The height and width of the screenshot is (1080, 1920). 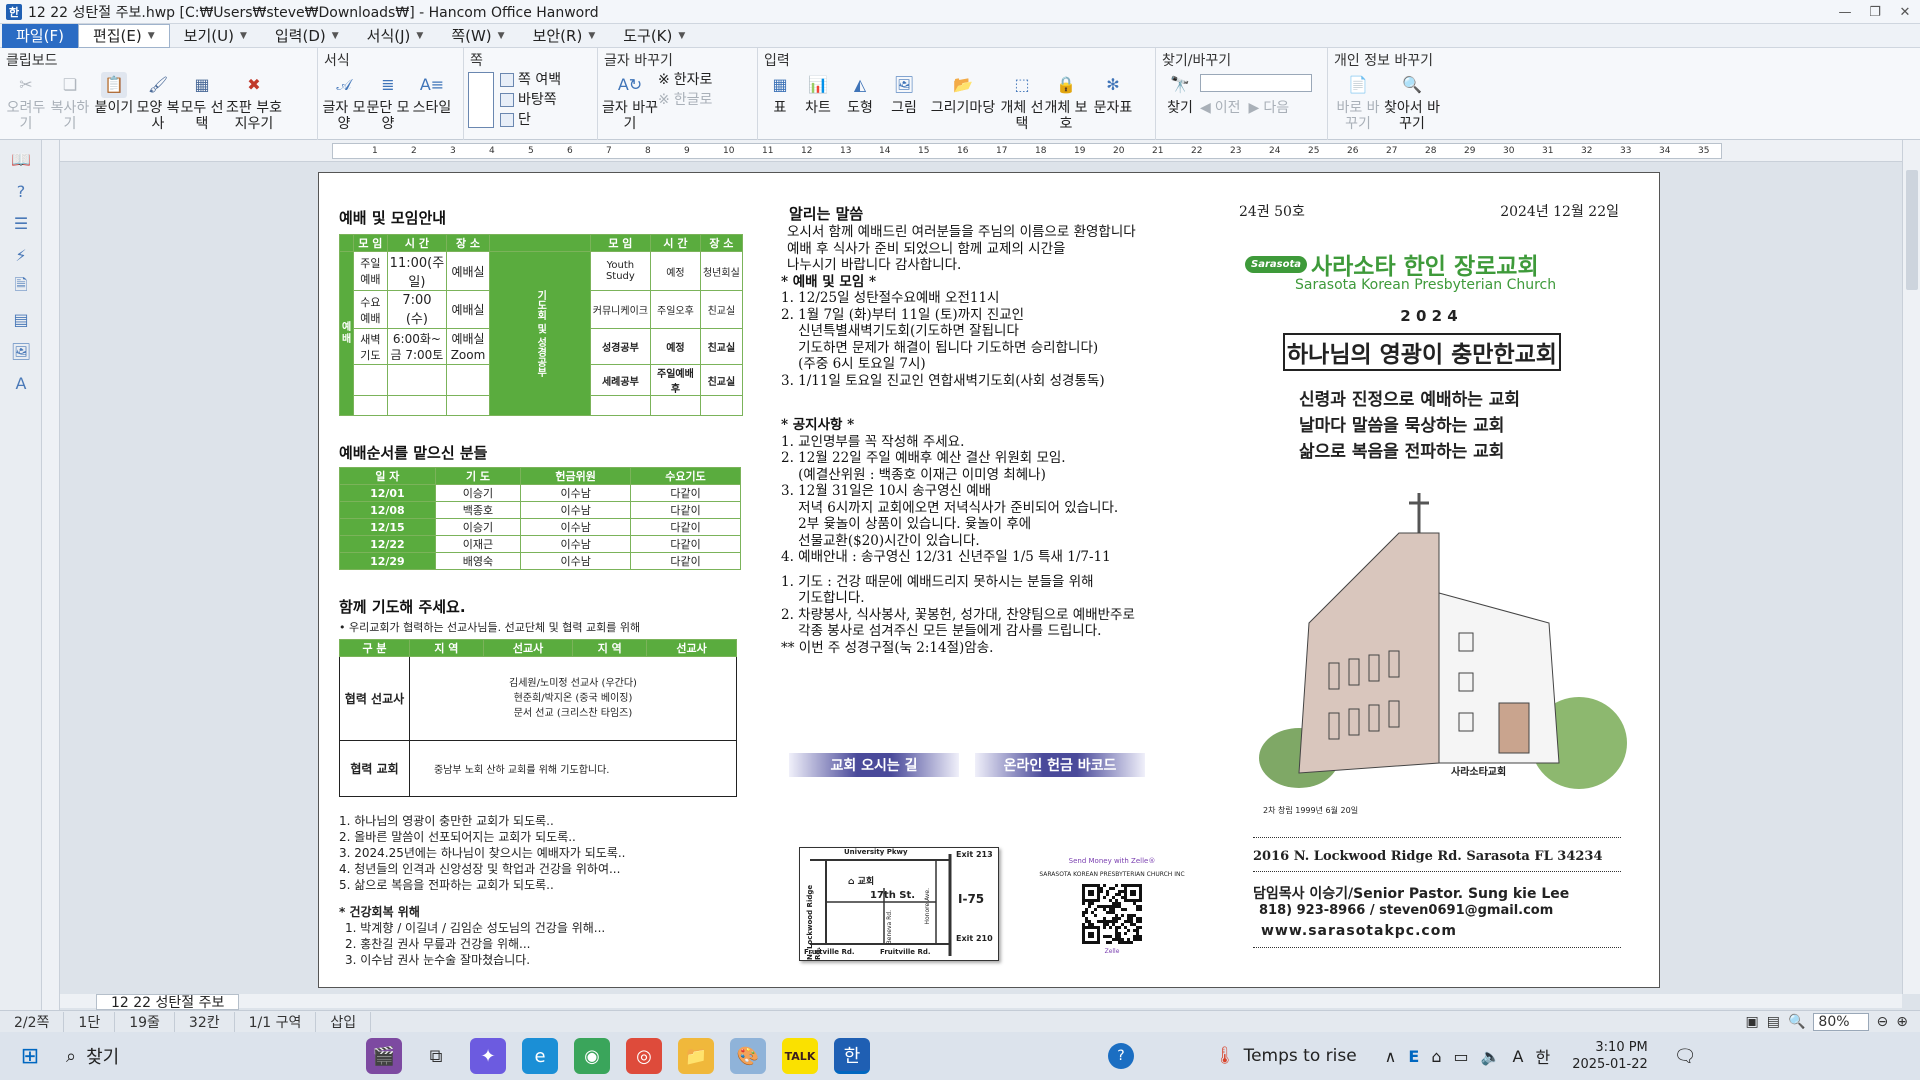 I want to click on menu-tools: 도구(K) ▼, so click(x=654, y=36).